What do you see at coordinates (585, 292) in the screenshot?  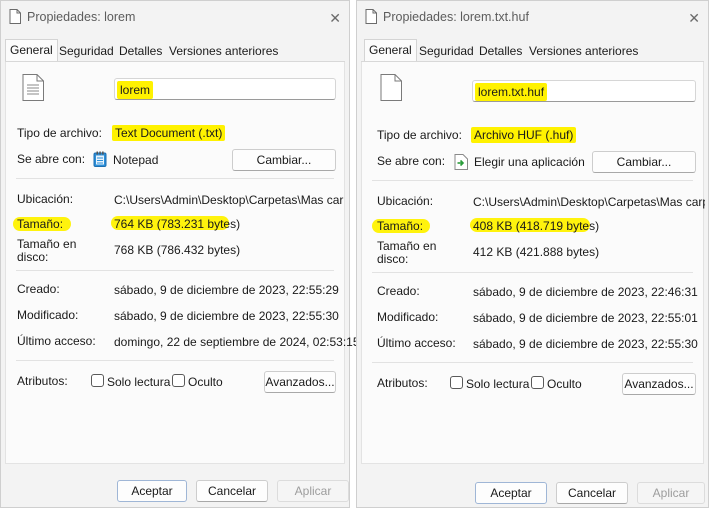 I see `created-value: sábado, 9 de diciembre de 2023, 22:46:31` at bounding box center [585, 292].